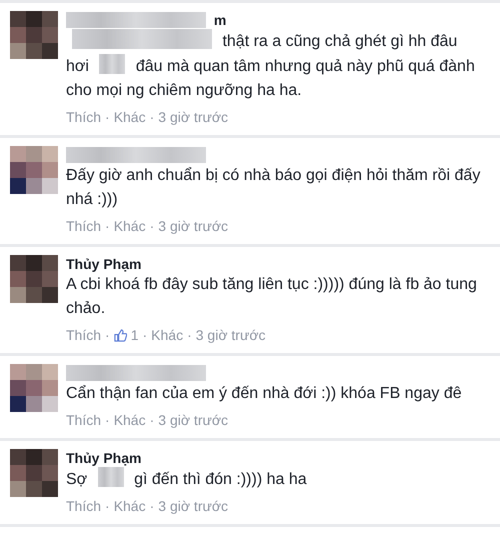 The height and width of the screenshot is (540, 500). Describe the element at coordinates (264, 393) in the screenshot. I see `comment-text: Cẩn thận fan của em ý đến nhà đới :)) khóa FB ngay đê` at that location.